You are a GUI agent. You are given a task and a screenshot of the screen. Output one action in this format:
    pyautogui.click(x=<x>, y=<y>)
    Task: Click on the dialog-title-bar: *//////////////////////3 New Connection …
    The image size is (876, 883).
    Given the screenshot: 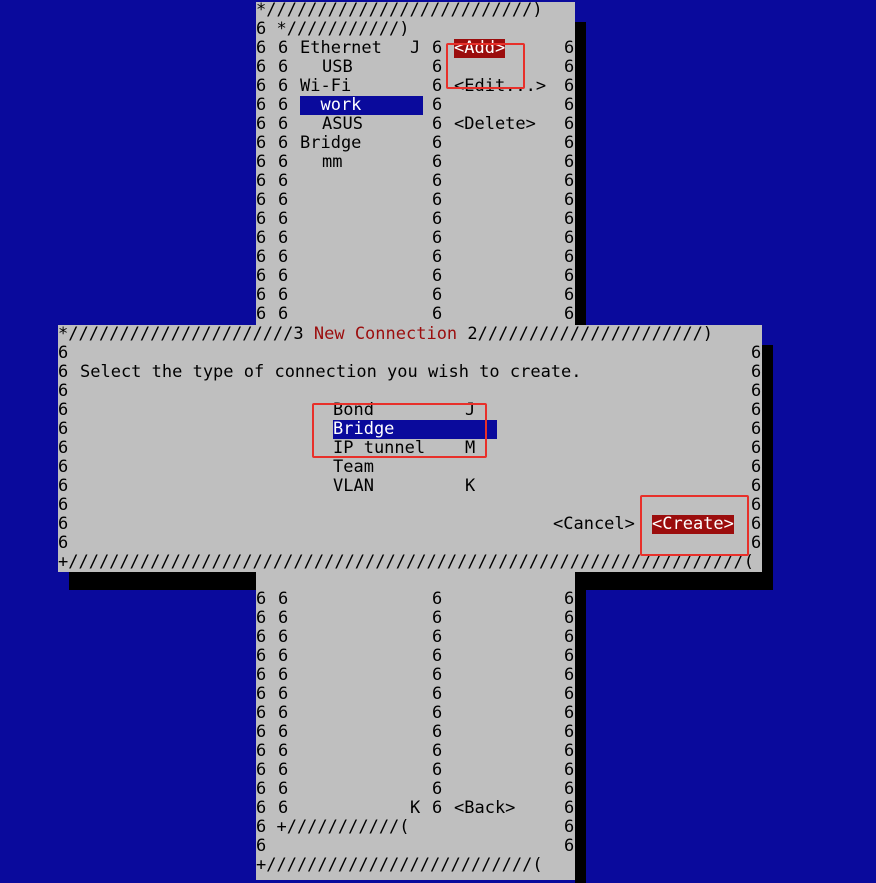 What is the action you would take?
    pyautogui.click(x=385, y=334)
    